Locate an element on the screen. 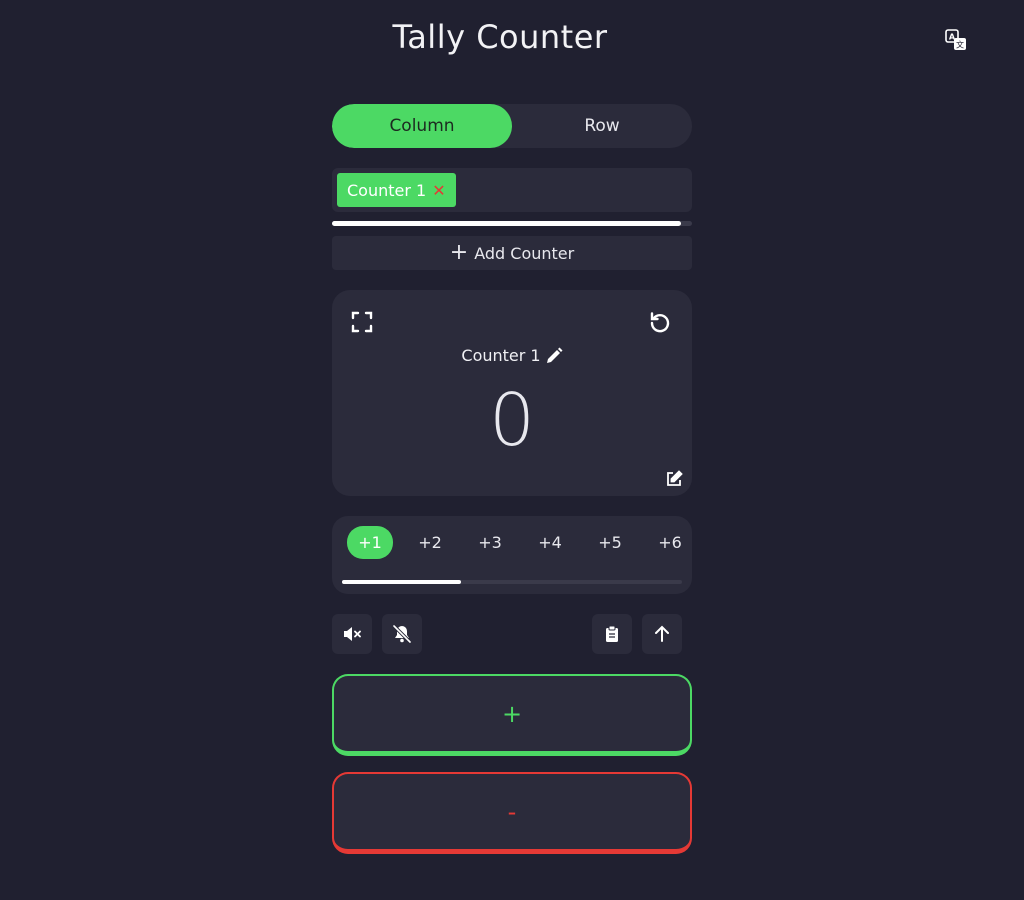  tab-close-icon: ✕ is located at coordinates (438, 190).